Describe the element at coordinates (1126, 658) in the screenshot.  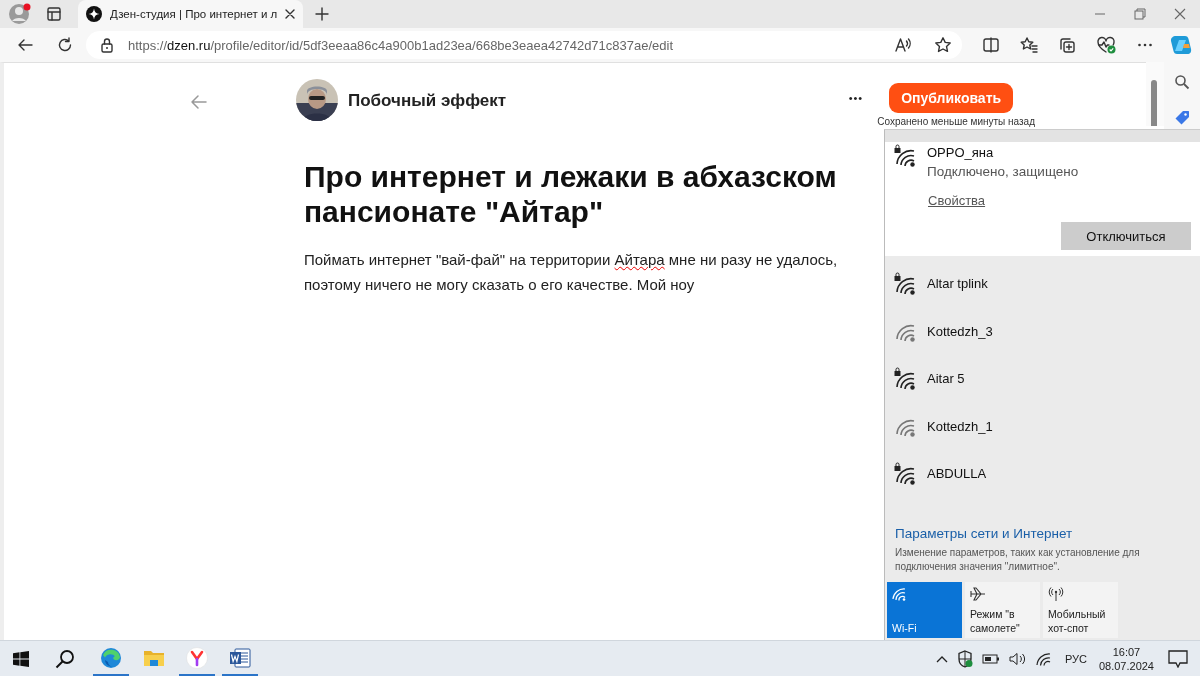
I see `clock: 16:07 08.07.2024` at that location.